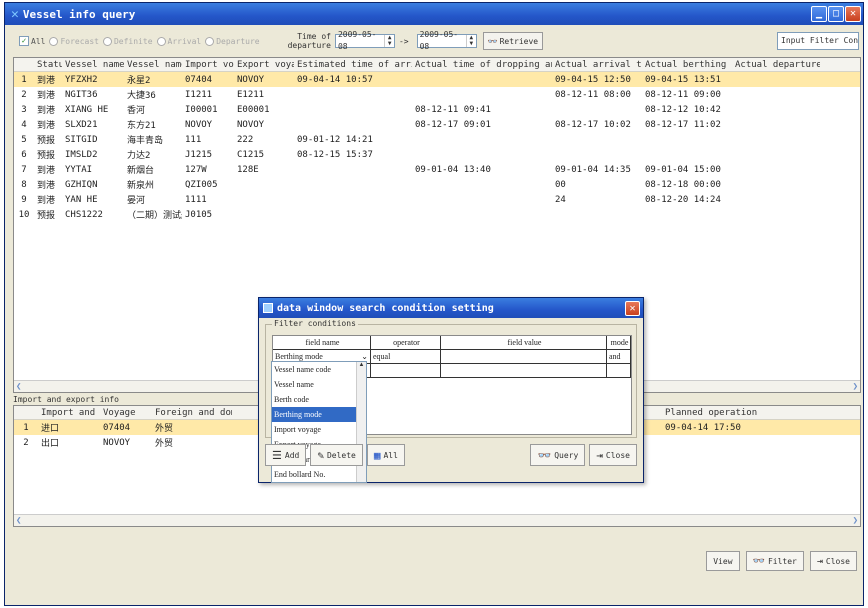 The width and height of the screenshot is (868, 608). Describe the element at coordinates (93, 65) in the screenshot. I see `column-header: Vessel name code` at that location.